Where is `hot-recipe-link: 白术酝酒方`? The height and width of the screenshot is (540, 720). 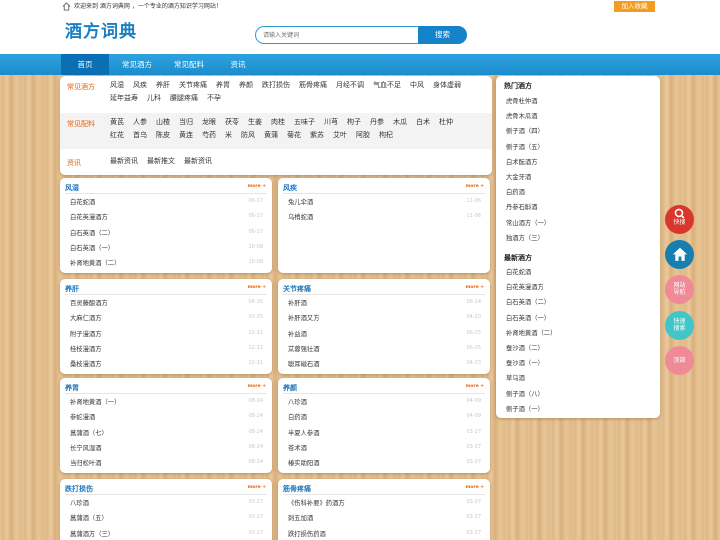 hot-recipe-link: 白术酝酒方 is located at coordinates (521, 161).